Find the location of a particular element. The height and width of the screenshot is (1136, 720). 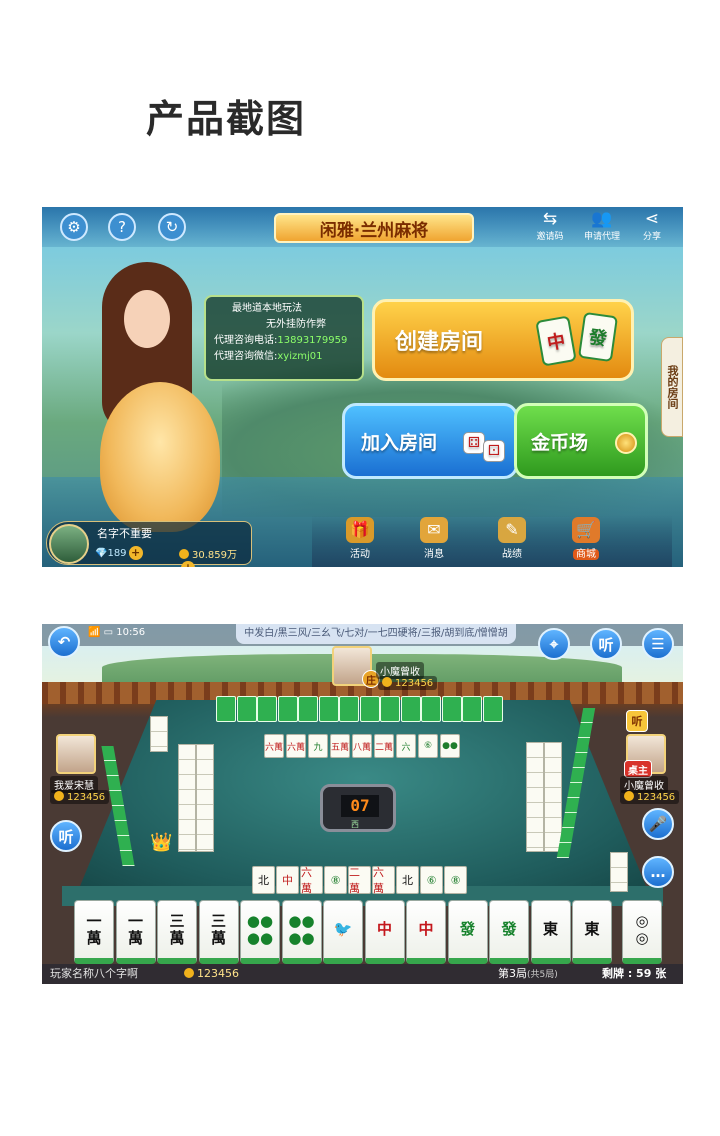

mail-icon: ✉ is located at coordinates (434, 530).